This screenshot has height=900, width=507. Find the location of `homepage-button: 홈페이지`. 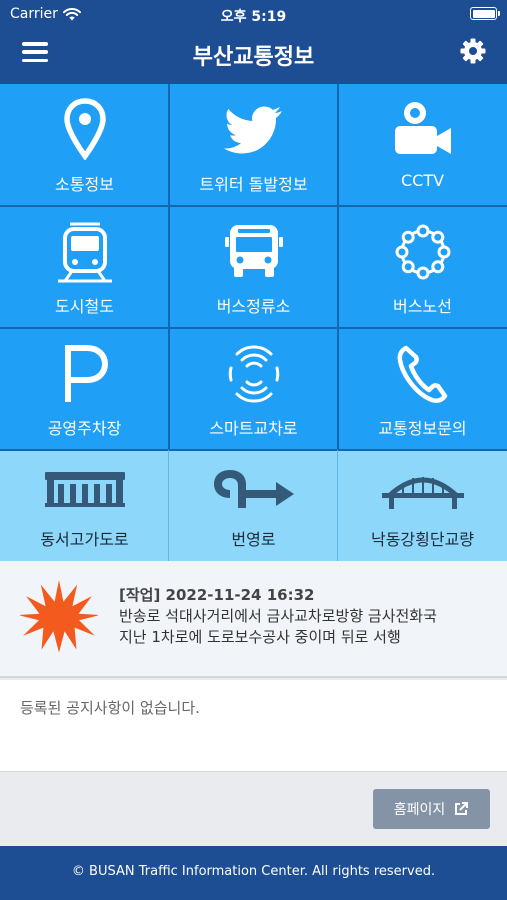

homepage-button: 홈페이지 is located at coordinates (431, 809).